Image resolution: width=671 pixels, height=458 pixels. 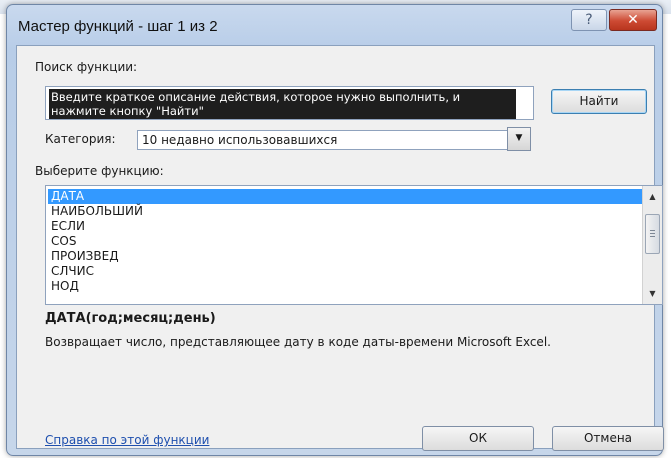 I want to click on help-button: ?, so click(x=589, y=20).